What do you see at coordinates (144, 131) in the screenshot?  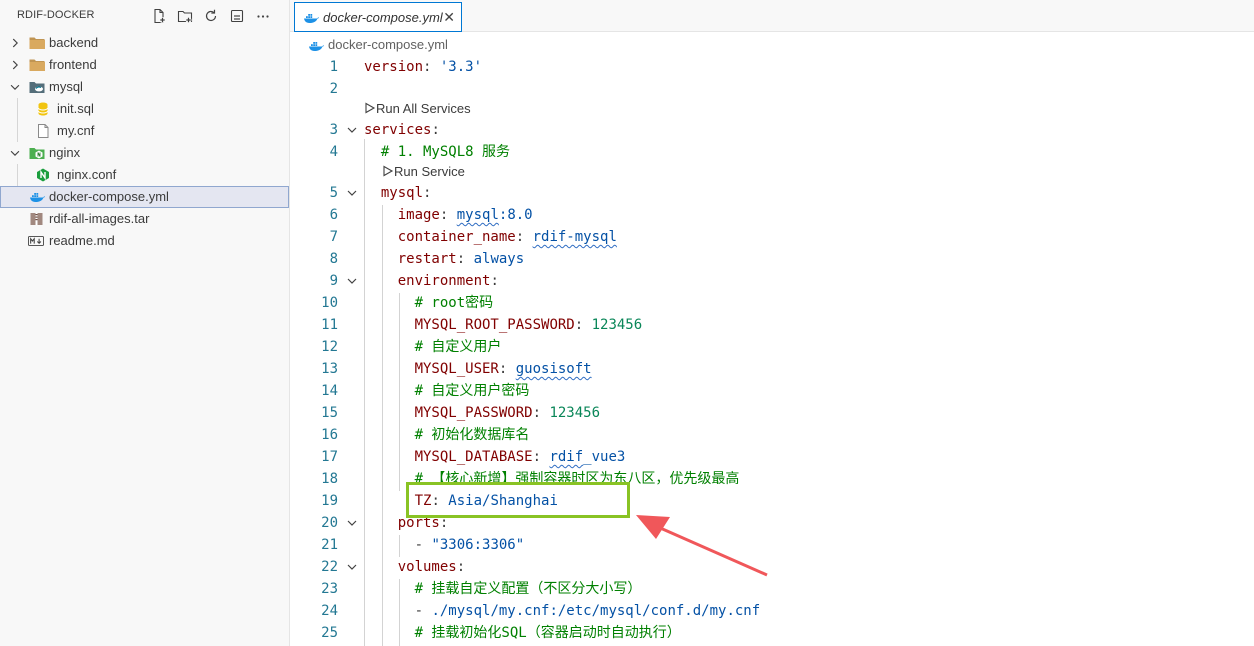 I see `tree-item-my-cnf: my.cnf` at bounding box center [144, 131].